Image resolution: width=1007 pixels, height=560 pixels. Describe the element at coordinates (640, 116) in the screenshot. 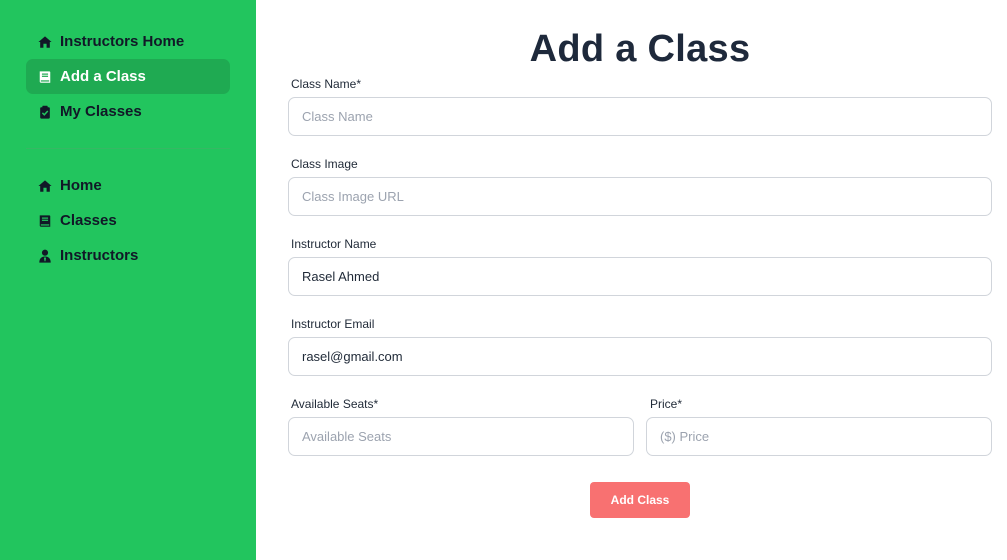

I see `class-name-input` at that location.